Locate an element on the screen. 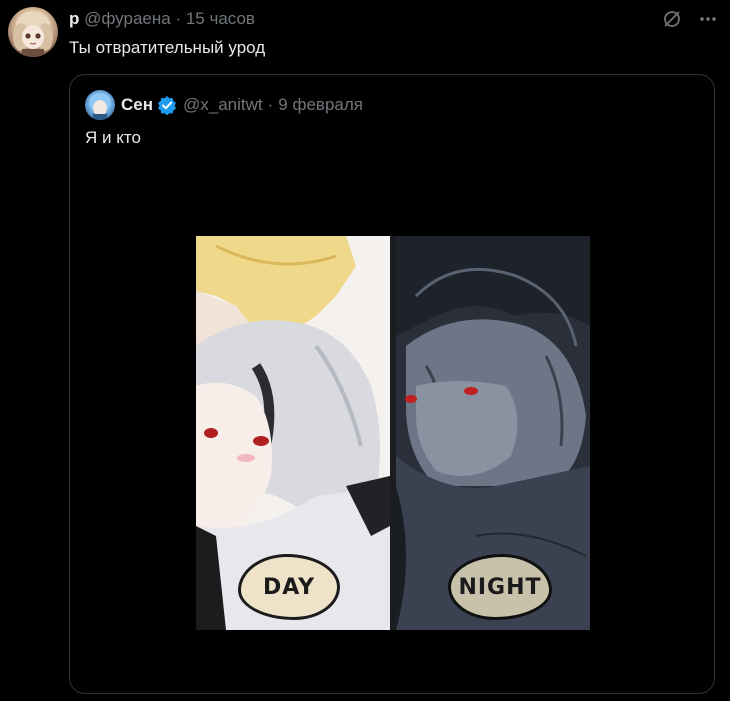 The image size is (730, 701). quoted-tweet-text: Я и кто is located at coordinates (113, 137).